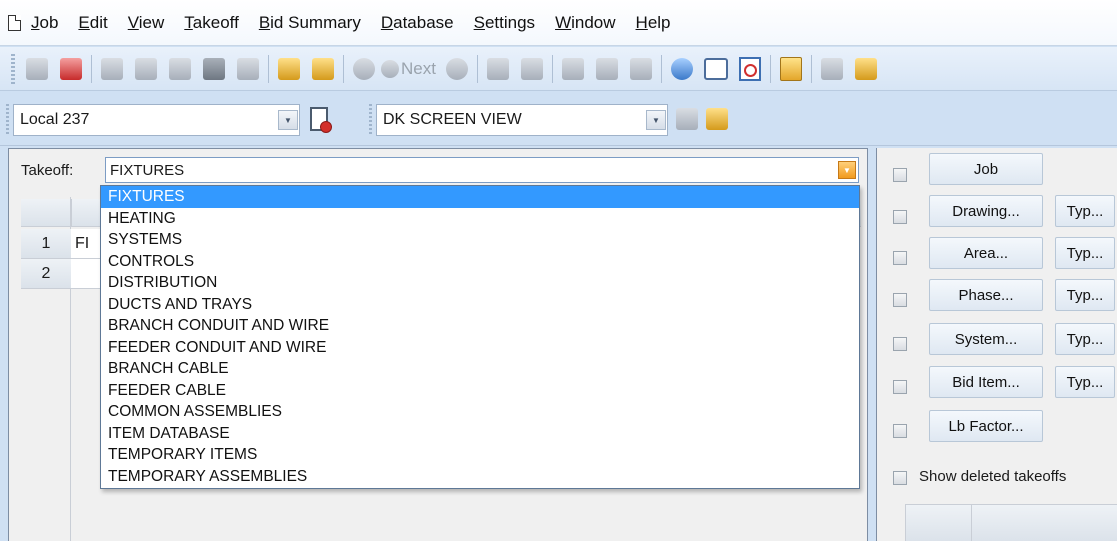 The width and height of the screenshot is (1117, 541). I want to click on show-deleted-checkbox, so click(900, 478).